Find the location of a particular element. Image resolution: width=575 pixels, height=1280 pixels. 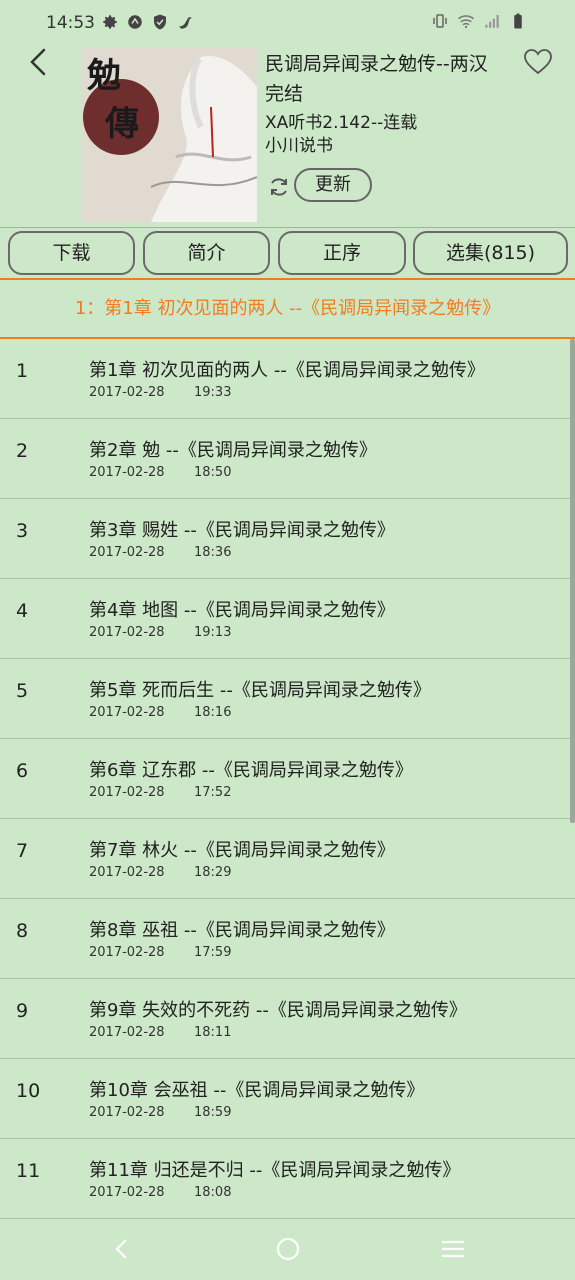

chapter-number: 4 is located at coordinates (22, 611).